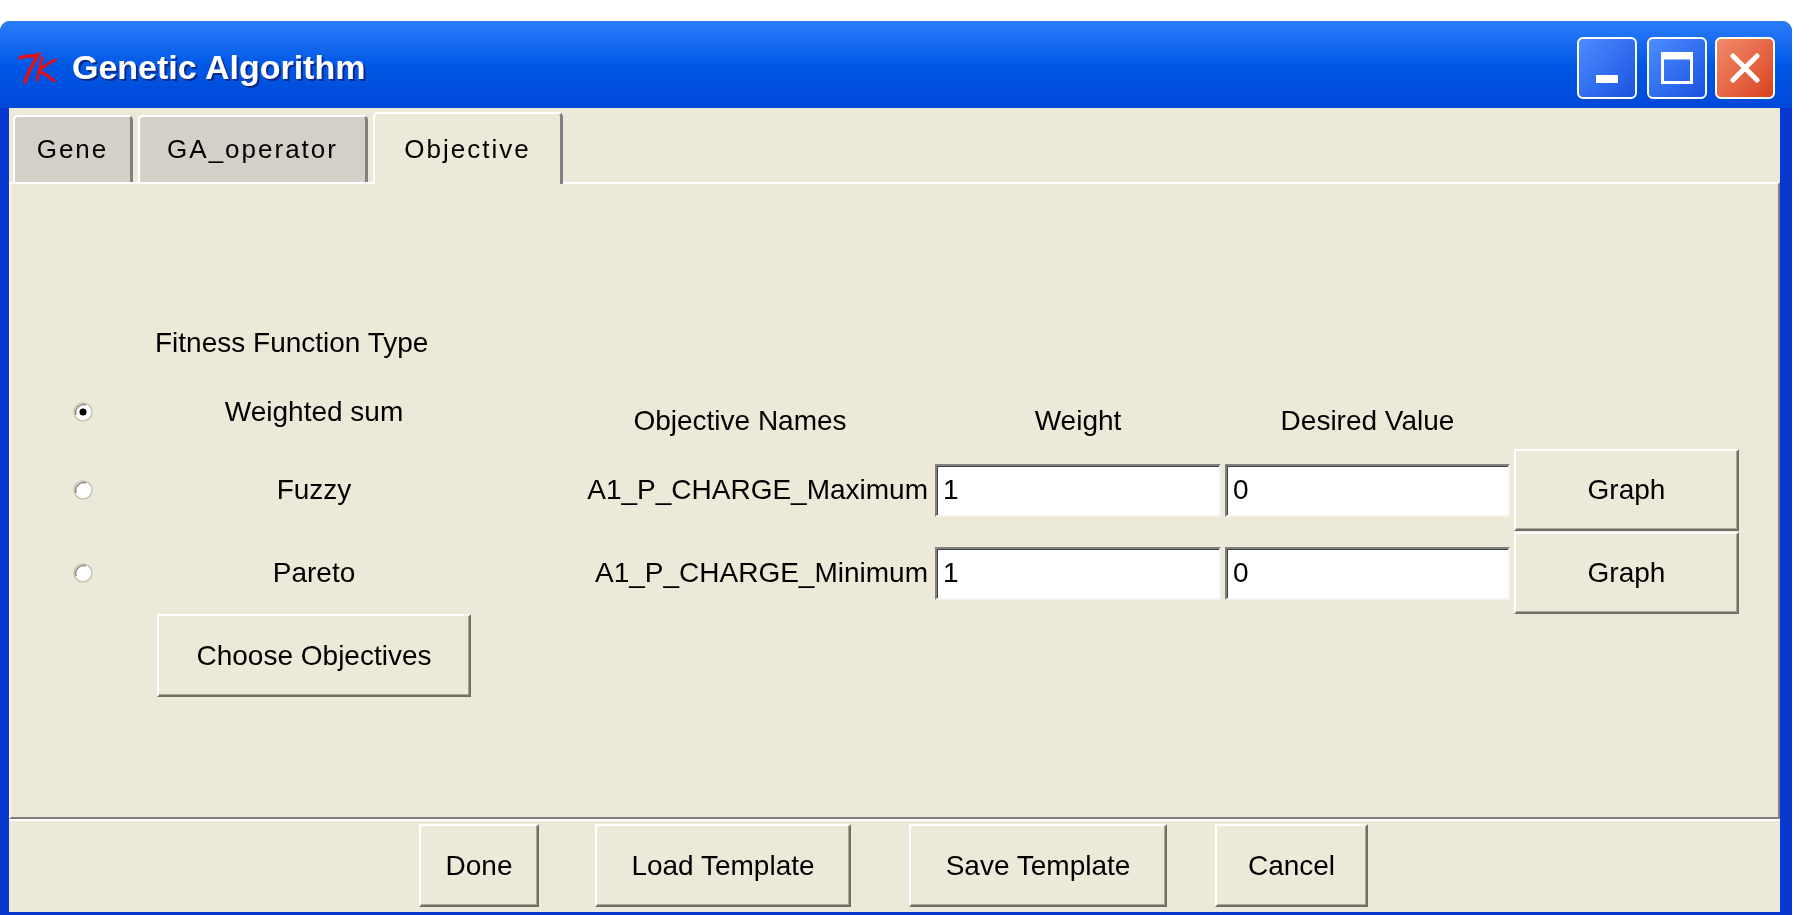 This screenshot has width=1815, height=915. Describe the element at coordinates (1291, 865) in the screenshot. I see `footer-button: Cancel` at that location.